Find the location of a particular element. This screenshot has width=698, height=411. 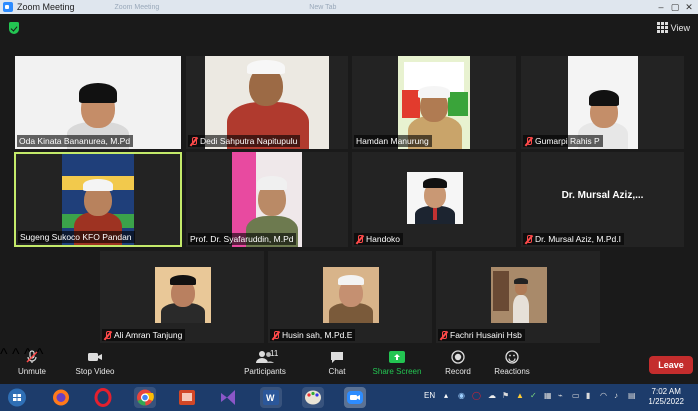

participant-name-label: Sugeng Sukoco KFO Pandan is located at coordinates (76, 237).